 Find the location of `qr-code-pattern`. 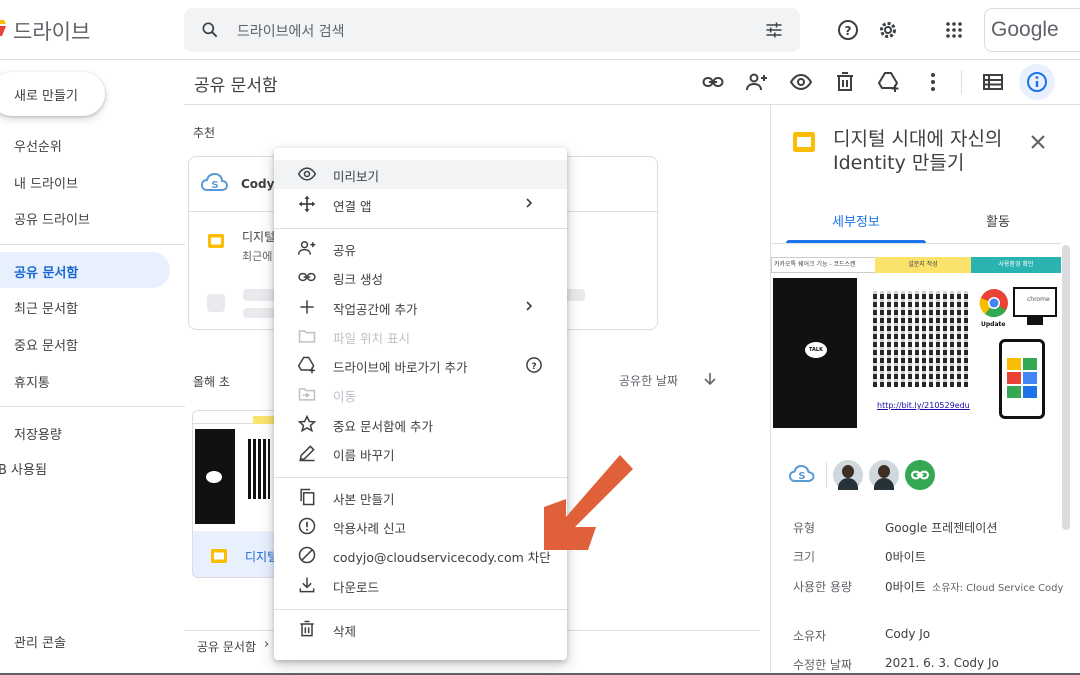

qr-code-pattern is located at coordinates (921, 339).